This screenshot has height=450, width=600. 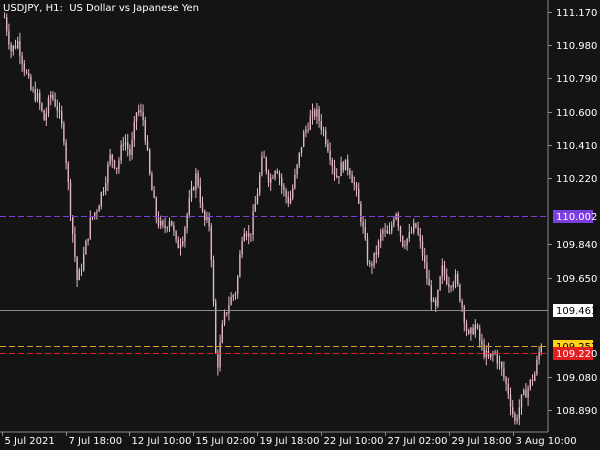 I want to click on price-tick-label: 110.980, so click(x=576, y=46).